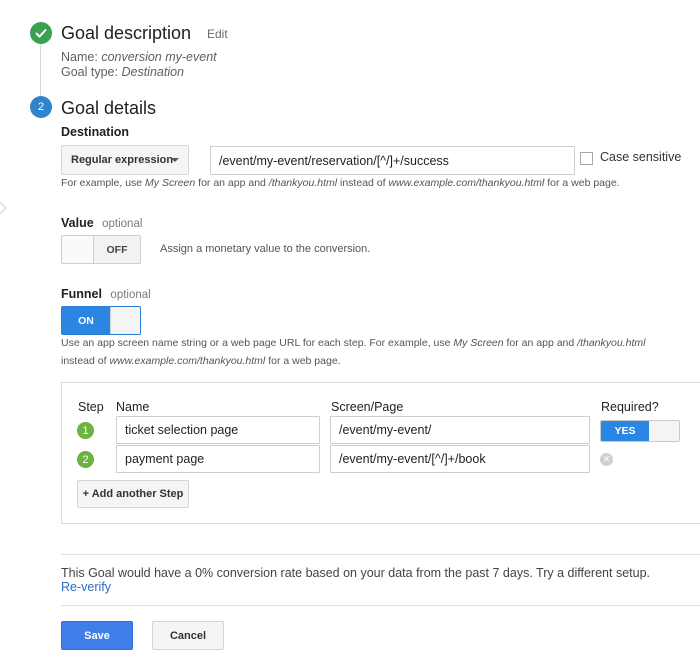 The image size is (700, 662). Describe the element at coordinates (218, 430) in the screenshot. I see `step-name-input: ticket selection page` at that location.